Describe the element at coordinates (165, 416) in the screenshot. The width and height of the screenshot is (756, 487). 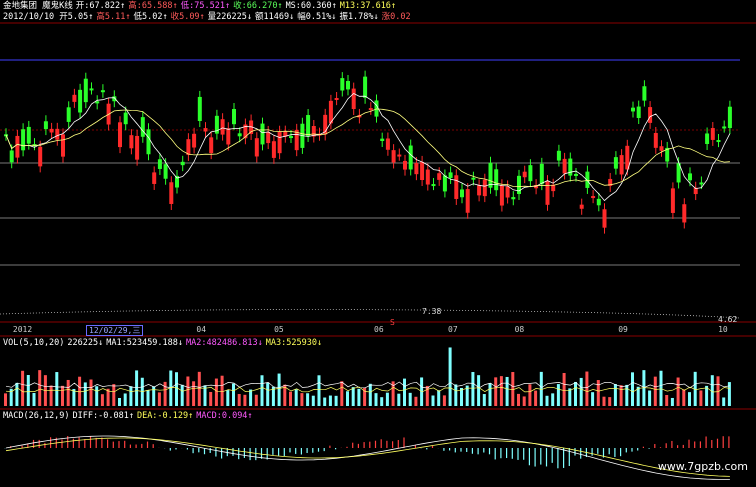
I see `macd-field-2: DEA:-0.129↑` at that location.